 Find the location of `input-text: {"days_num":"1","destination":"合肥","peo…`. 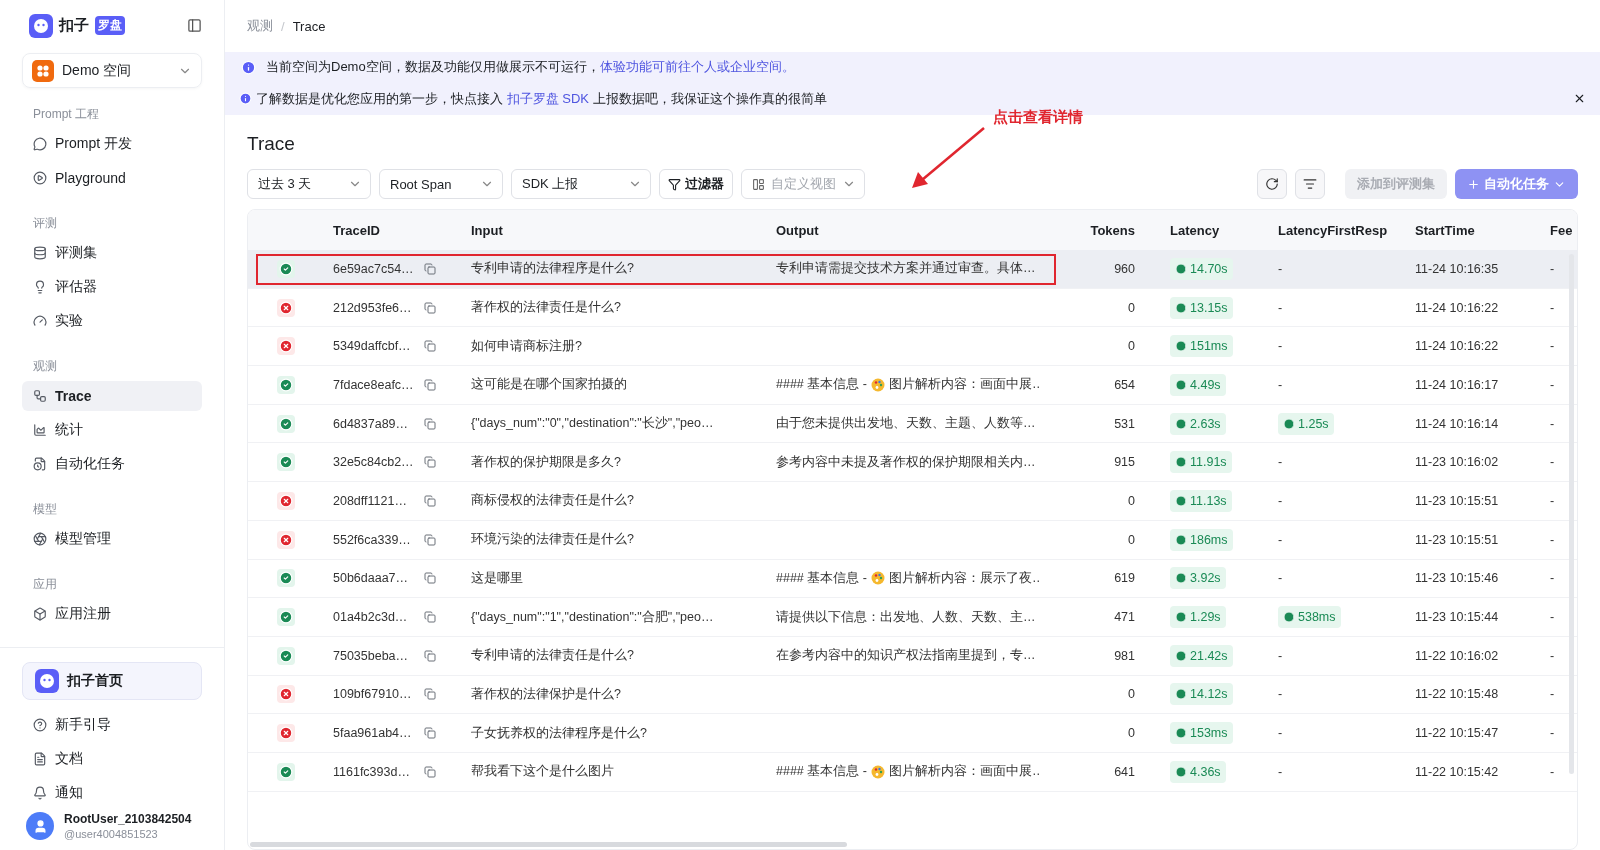

input-text: {"days_num":"1","destination":"合肥","peo… is located at coordinates (592, 617).